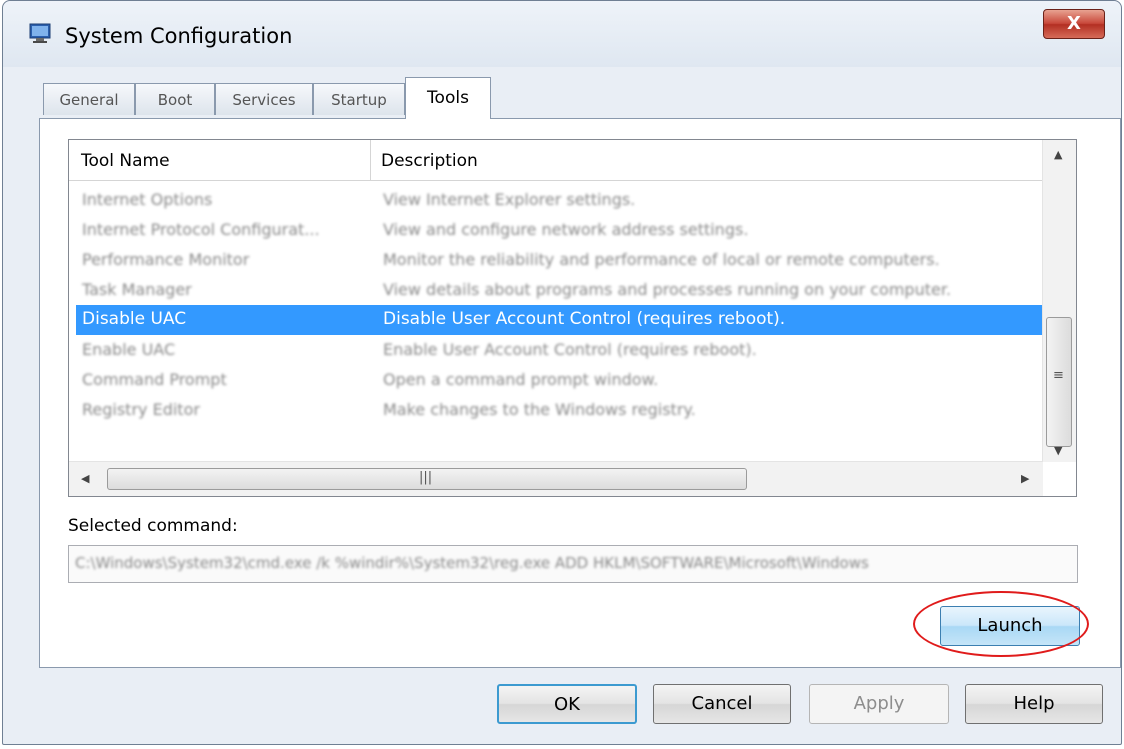  Describe the element at coordinates (539, 409) in the screenshot. I see `tool-description: Make changes to the Windows registry.` at that location.